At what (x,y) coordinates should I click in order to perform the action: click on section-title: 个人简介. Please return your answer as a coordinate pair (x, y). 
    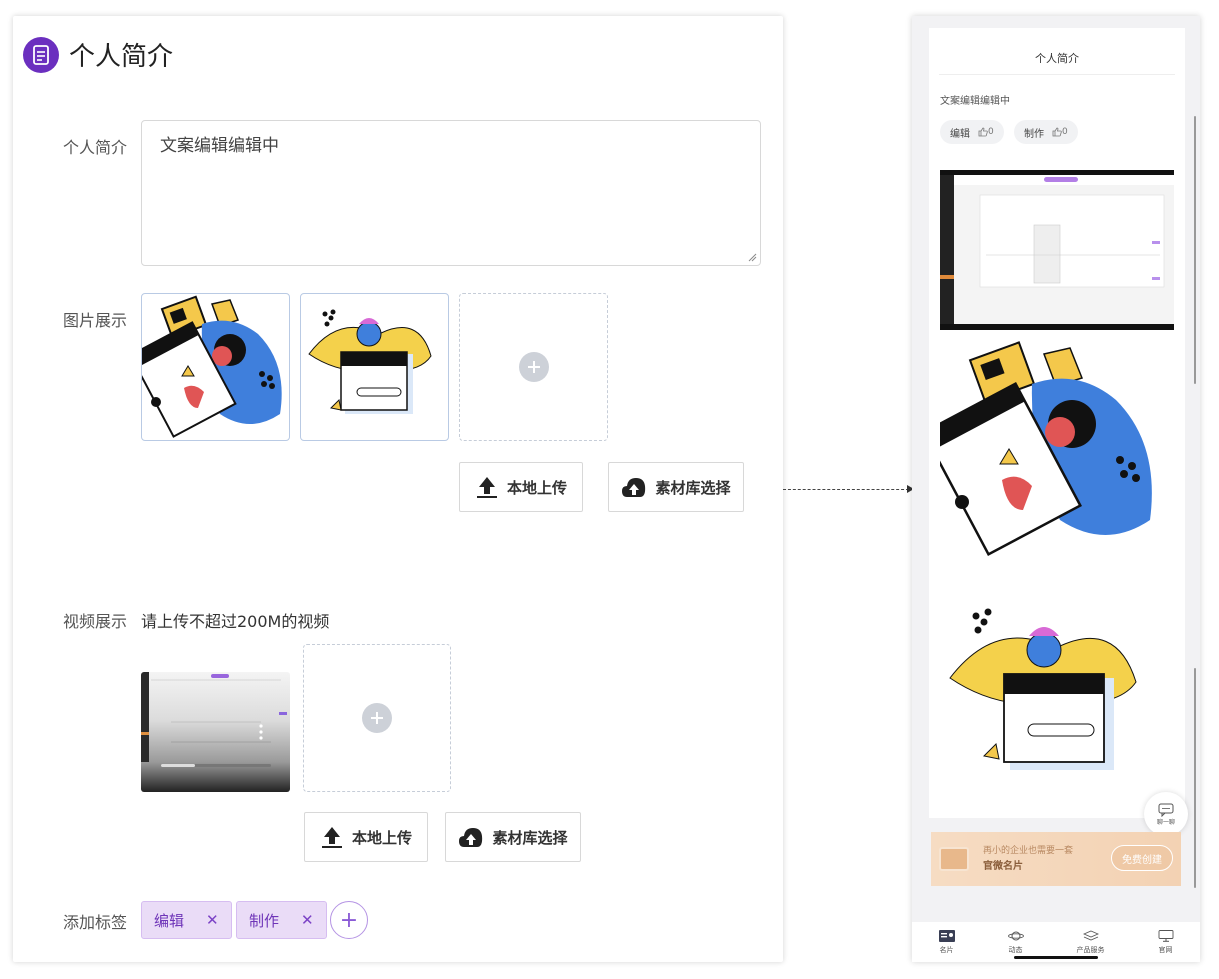
    Looking at the image, I should click on (121, 57).